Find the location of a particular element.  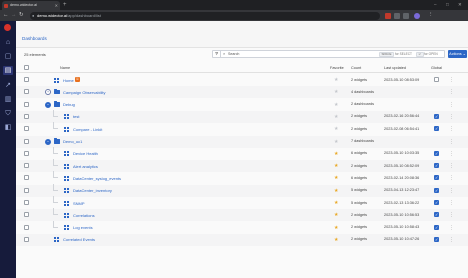

reload-icon: ↻ is located at coordinates (21, 15).